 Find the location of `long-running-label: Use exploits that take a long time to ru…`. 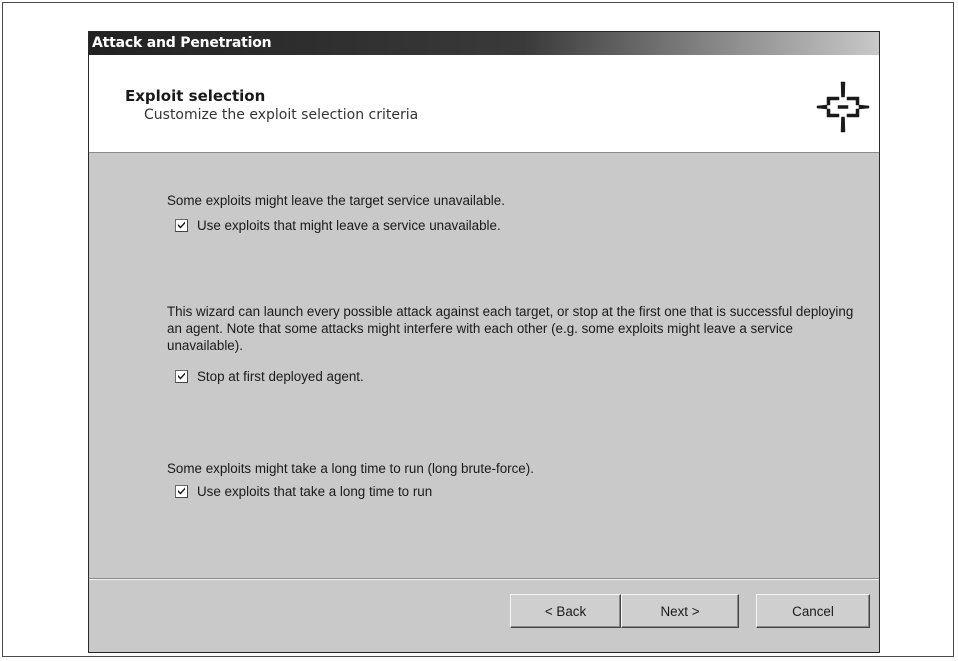

long-running-label: Use exploits that take a long time to ru… is located at coordinates (315, 491).